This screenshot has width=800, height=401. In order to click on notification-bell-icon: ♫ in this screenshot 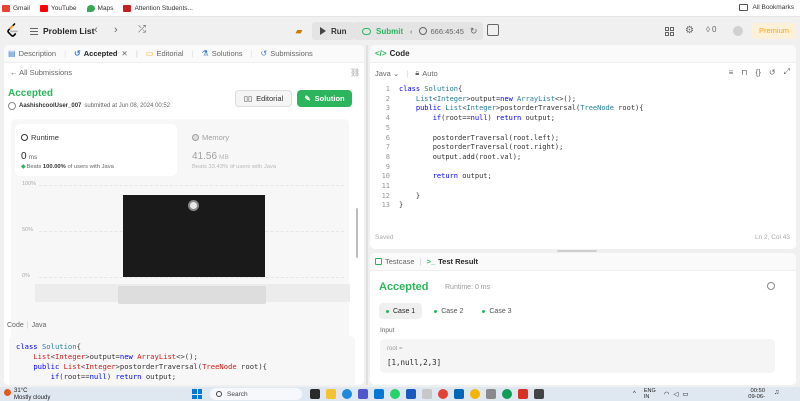, I will do `click(776, 392)`.